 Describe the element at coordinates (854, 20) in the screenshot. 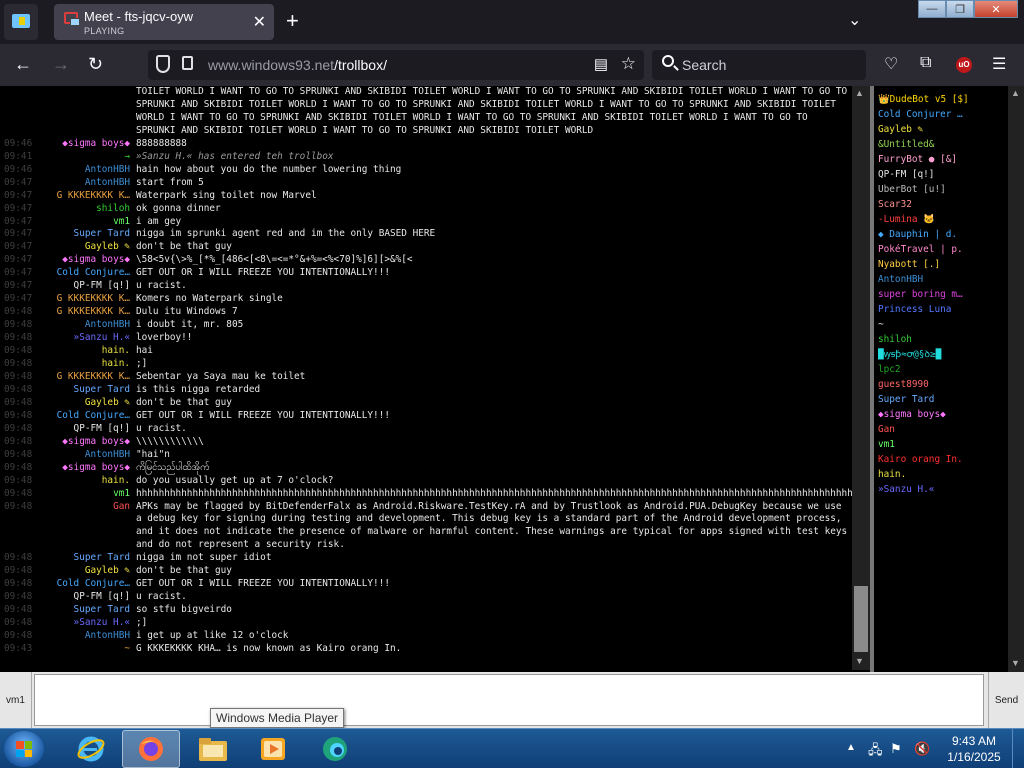

I see `list-all-tabs-icon: ⌄` at that location.